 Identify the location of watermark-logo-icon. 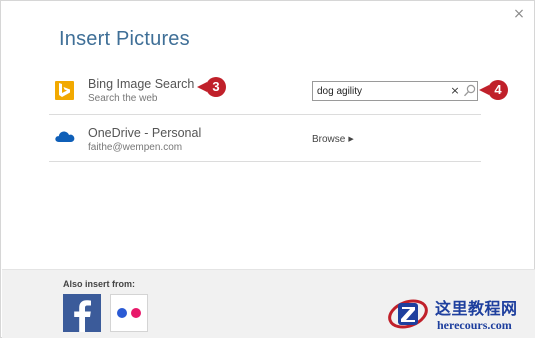
(408, 314).